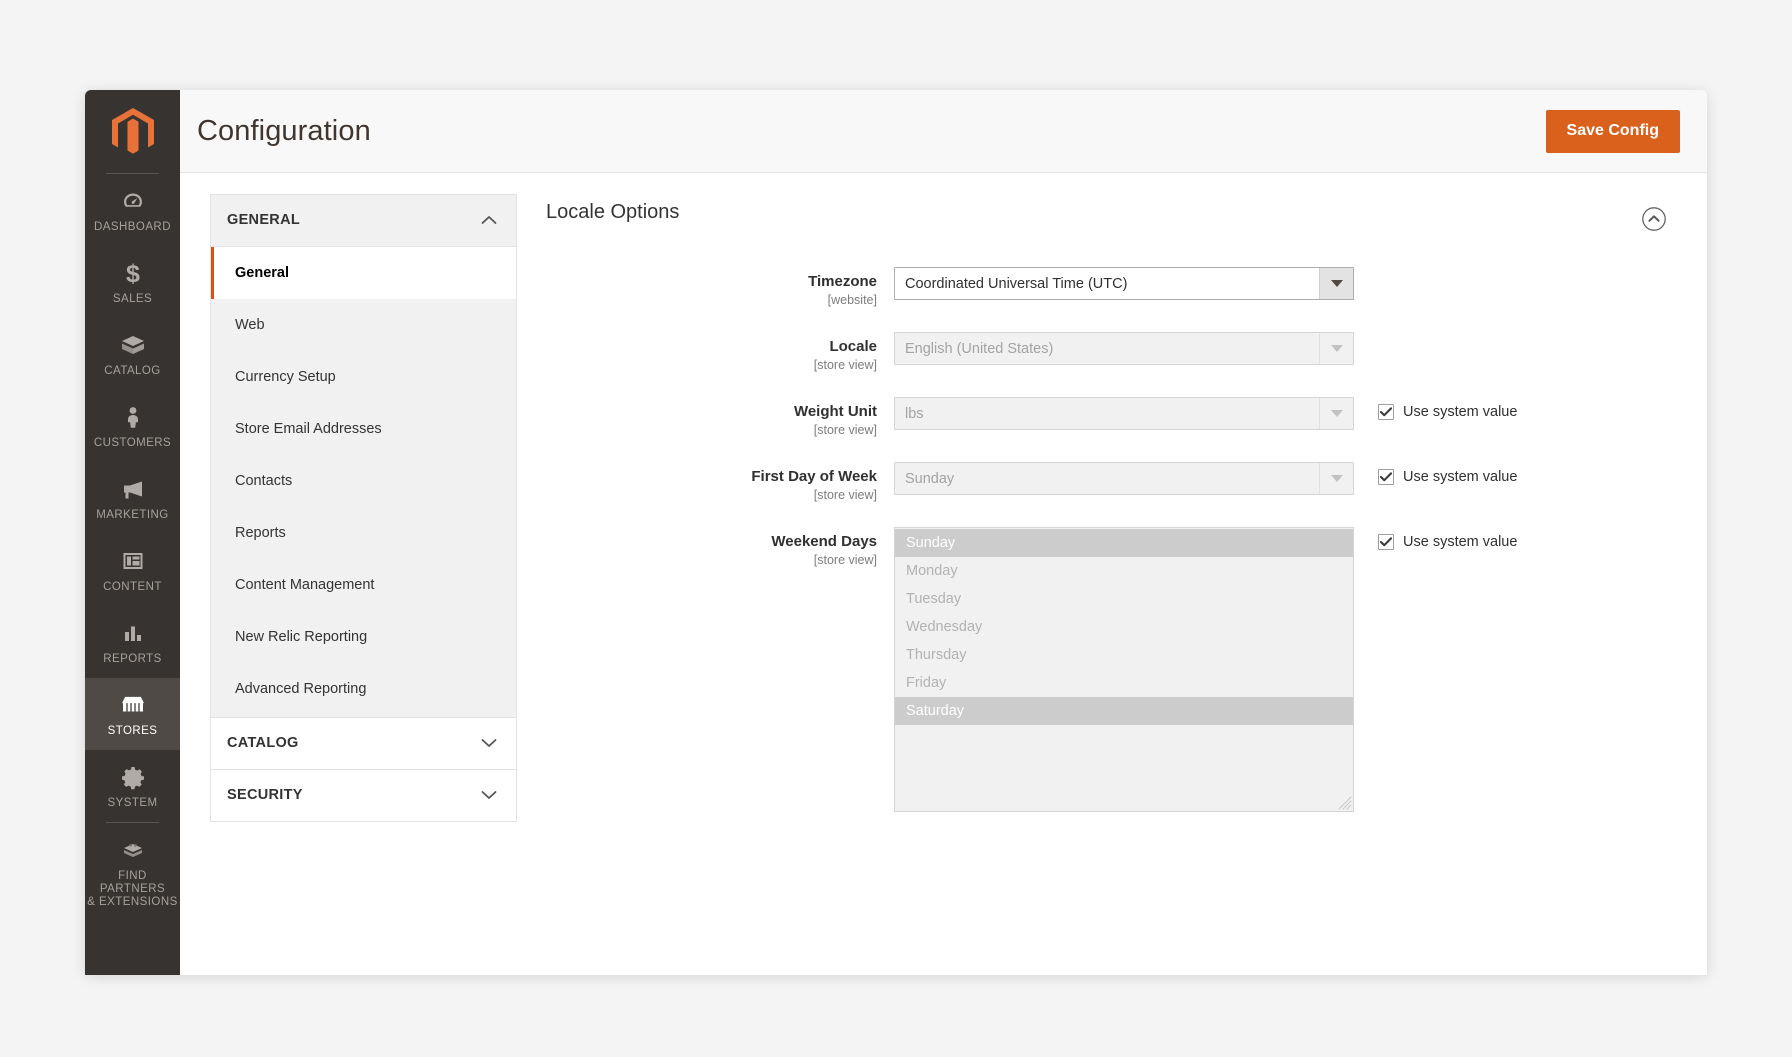 This screenshot has width=1792, height=1057. I want to click on bar-chart-icon, so click(133, 633).